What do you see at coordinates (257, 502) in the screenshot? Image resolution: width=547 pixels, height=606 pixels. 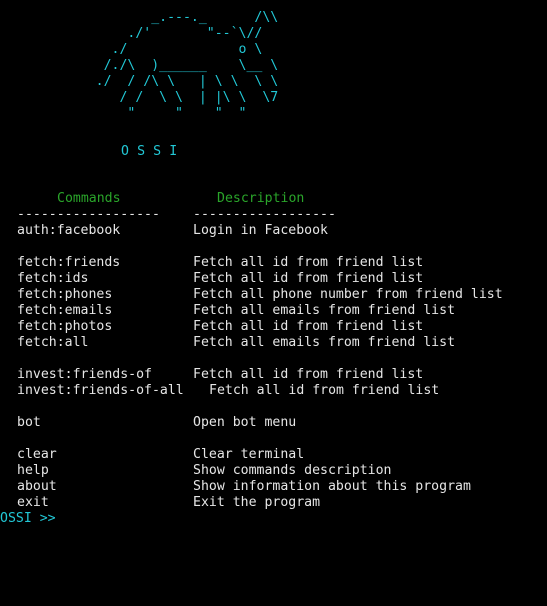 I see `command-description: Exit the program` at bounding box center [257, 502].